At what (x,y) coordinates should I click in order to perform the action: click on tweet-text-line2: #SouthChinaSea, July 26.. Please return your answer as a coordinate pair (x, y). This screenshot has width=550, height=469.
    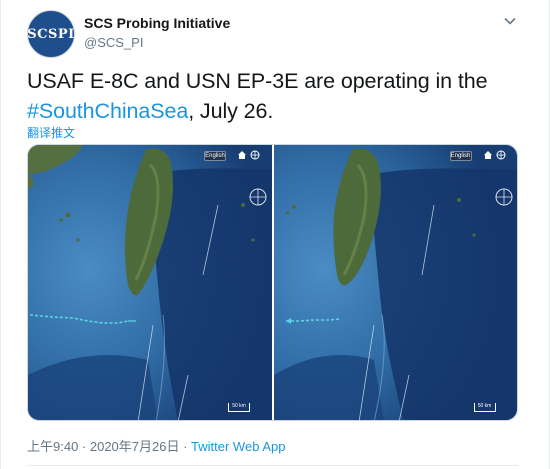
    Looking at the image, I should click on (277, 111).